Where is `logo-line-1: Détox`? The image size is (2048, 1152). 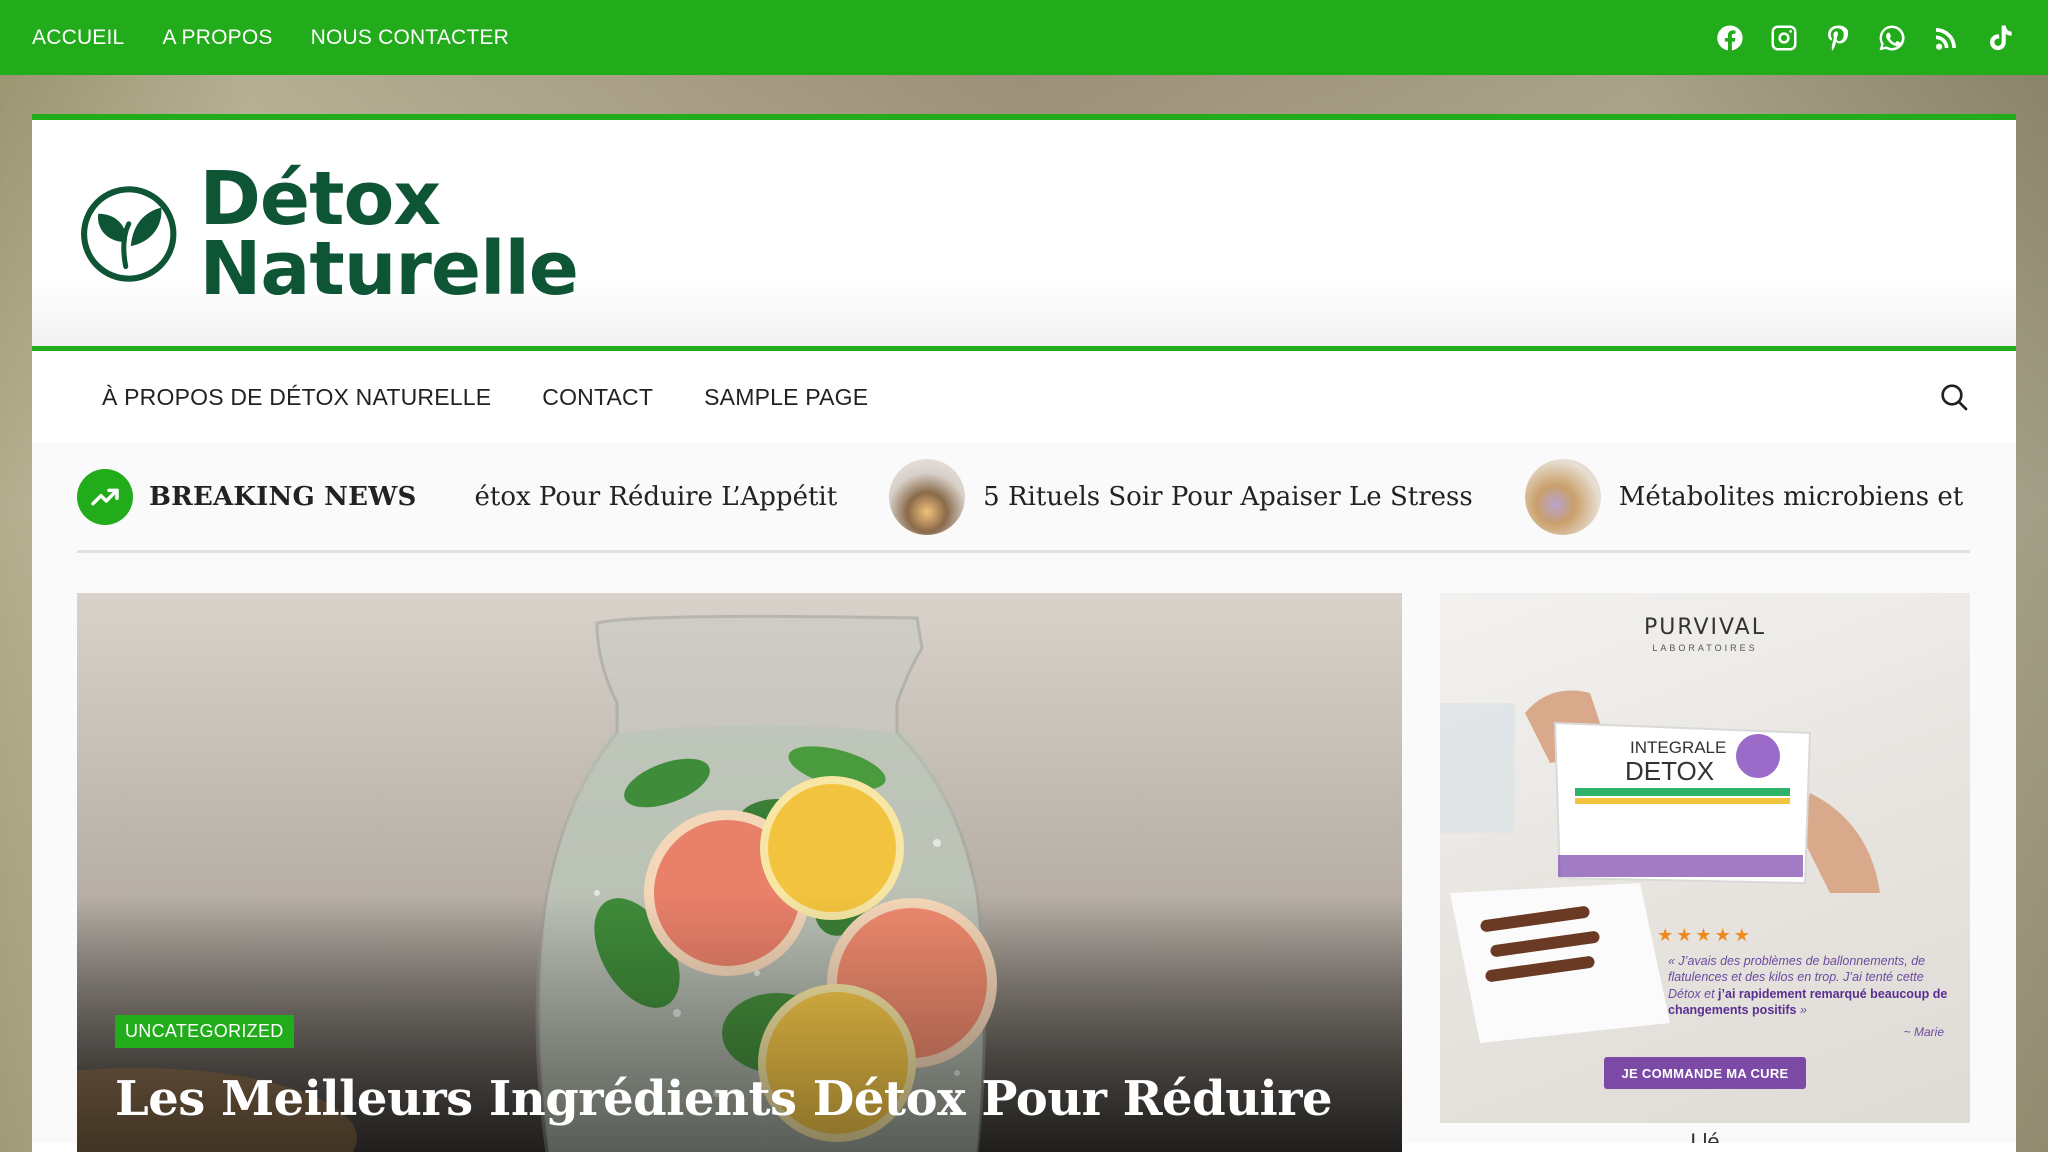
logo-line-1: Détox is located at coordinates (320, 198).